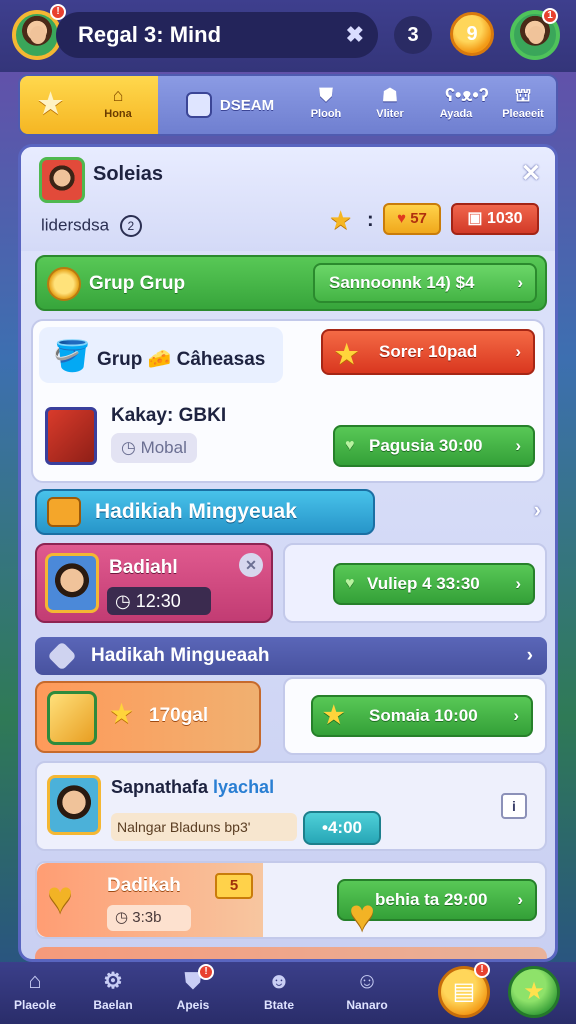 This screenshot has width=576, height=1024. I want to click on panel-title: Soleias, so click(128, 174).